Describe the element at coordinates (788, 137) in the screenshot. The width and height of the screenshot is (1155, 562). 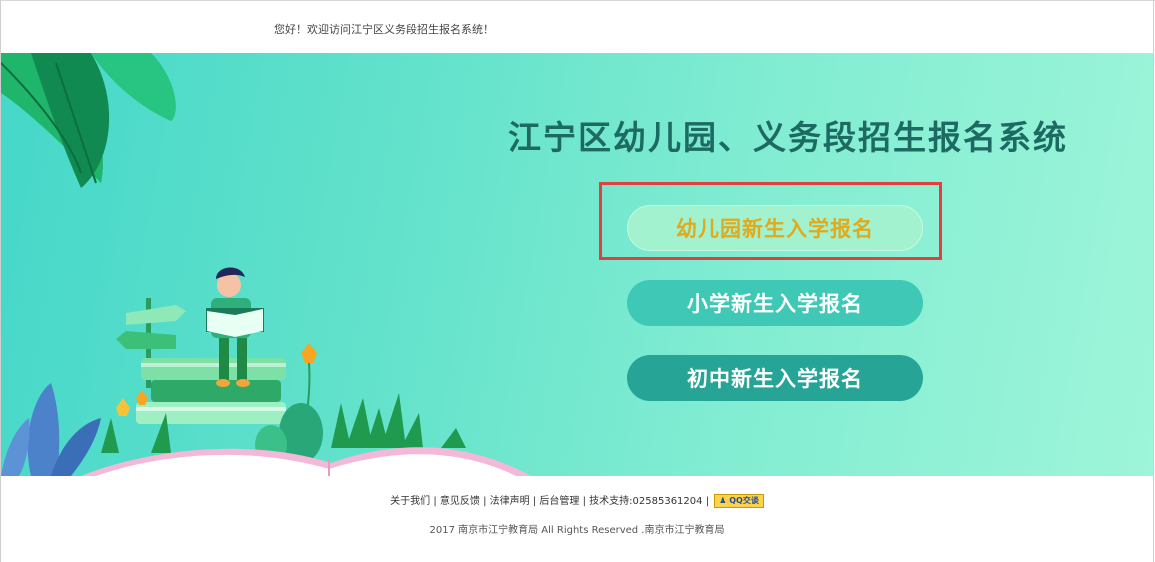
I see `system-title: 江宁区幼儿园、义务段招生报名系统` at that location.